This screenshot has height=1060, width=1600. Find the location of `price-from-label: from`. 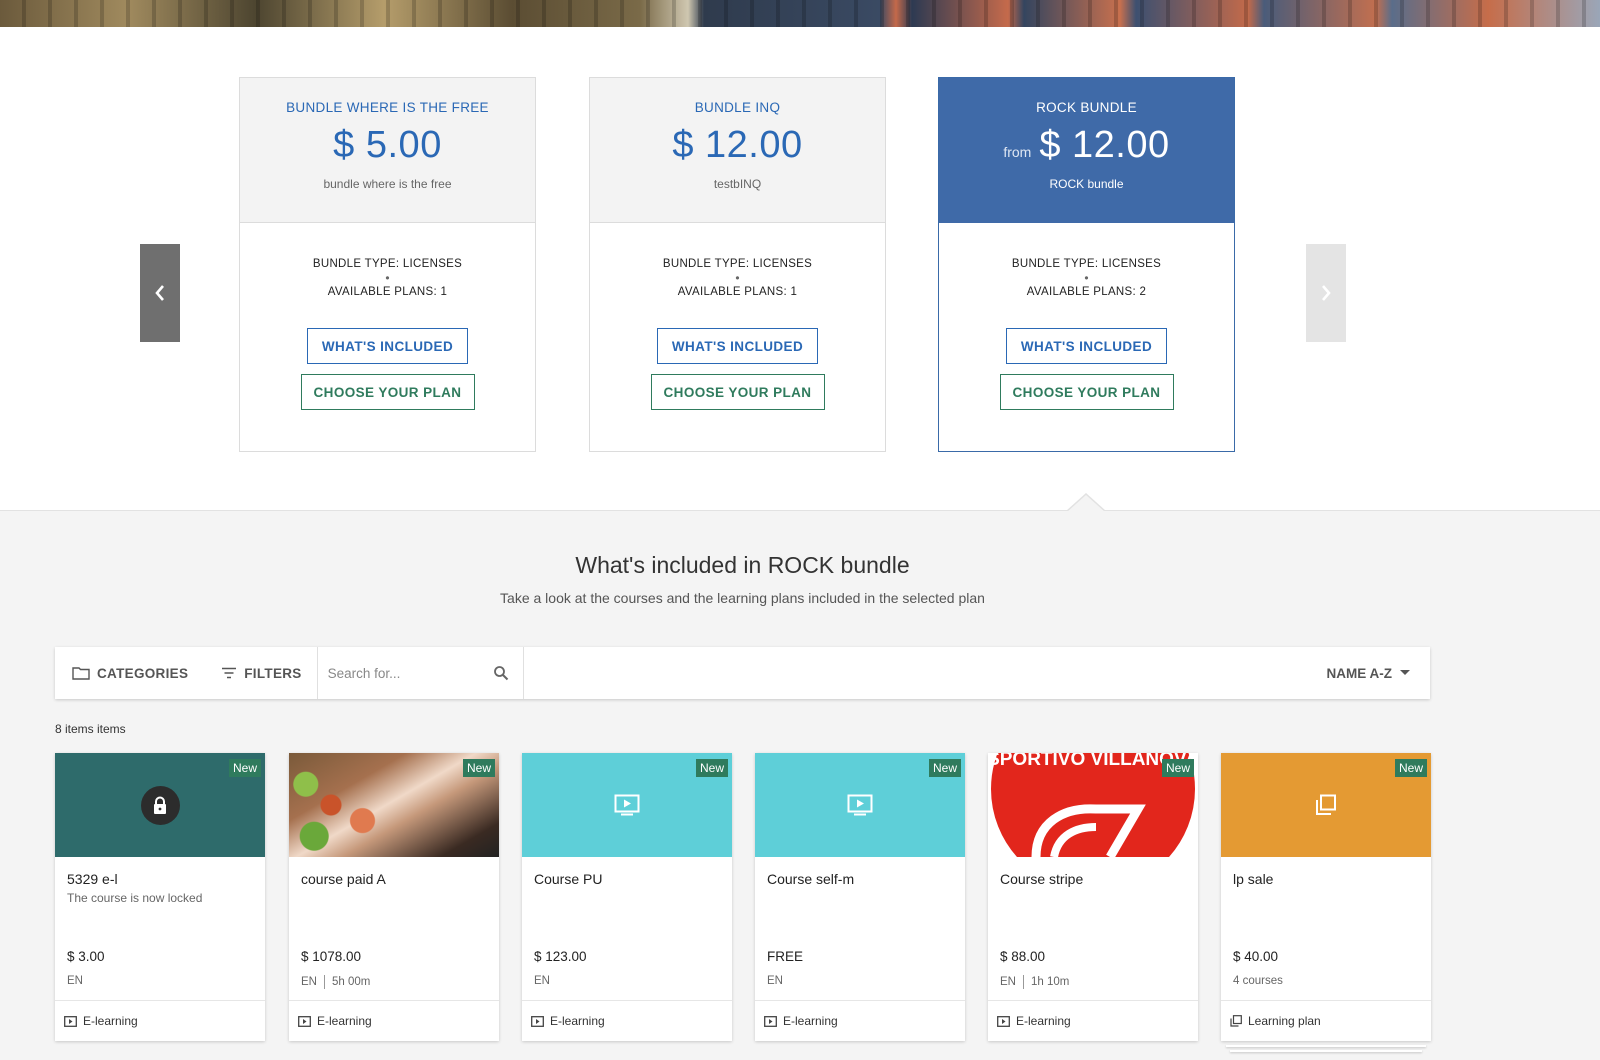

price-from-label: from is located at coordinates (1017, 152).